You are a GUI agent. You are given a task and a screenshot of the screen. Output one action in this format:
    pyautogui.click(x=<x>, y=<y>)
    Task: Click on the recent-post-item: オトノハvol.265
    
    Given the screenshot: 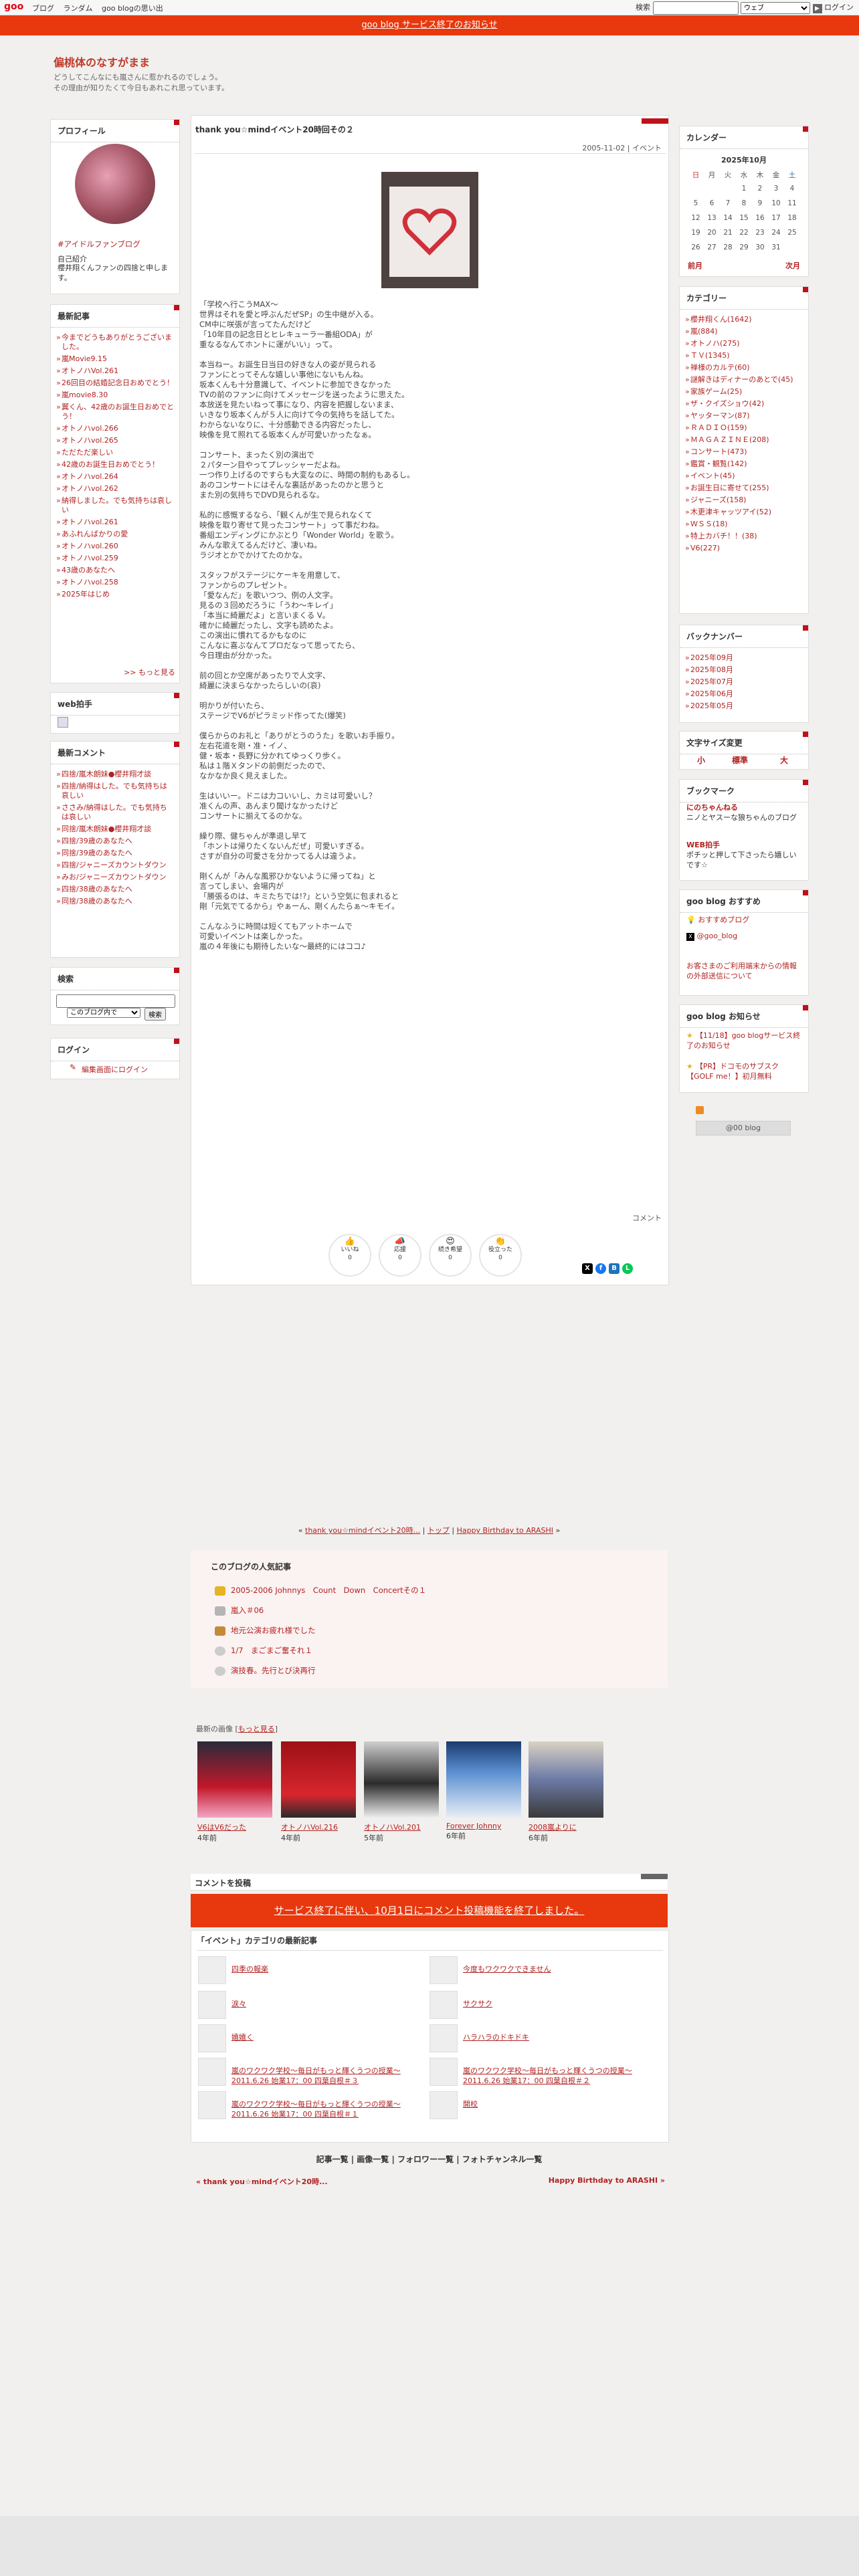 What is the action you would take?
    pyautogui.click(x=115, y=441)
    